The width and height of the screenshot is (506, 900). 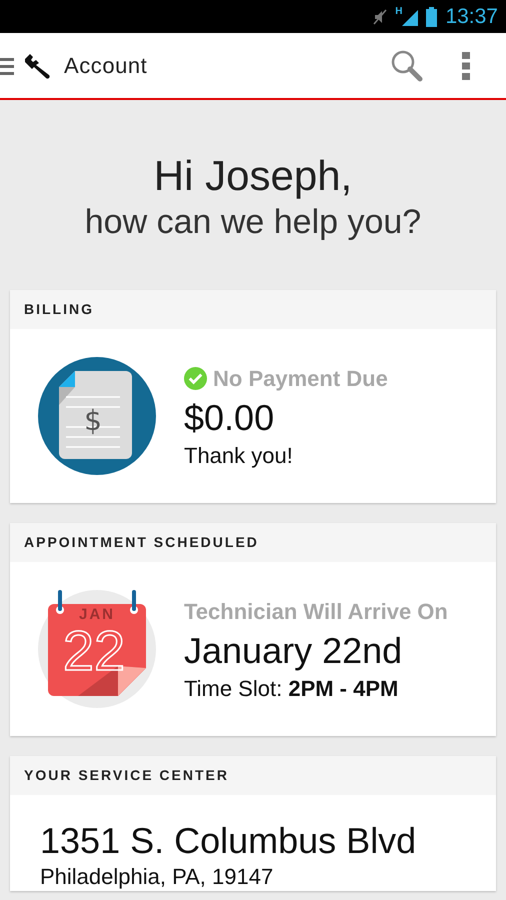 I want to click on network-type: H, so click(x=398, y=12).